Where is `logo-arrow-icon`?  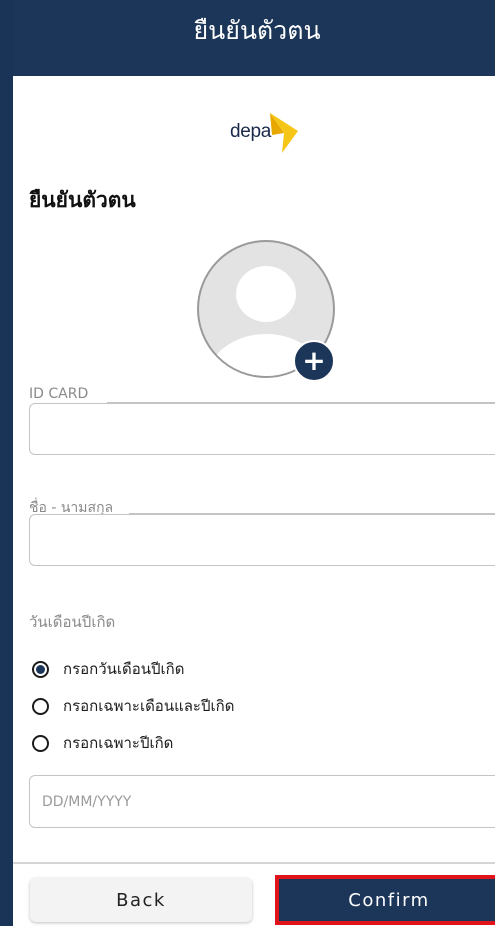 logo-arrow-icon is located at coordinates (284, 133).